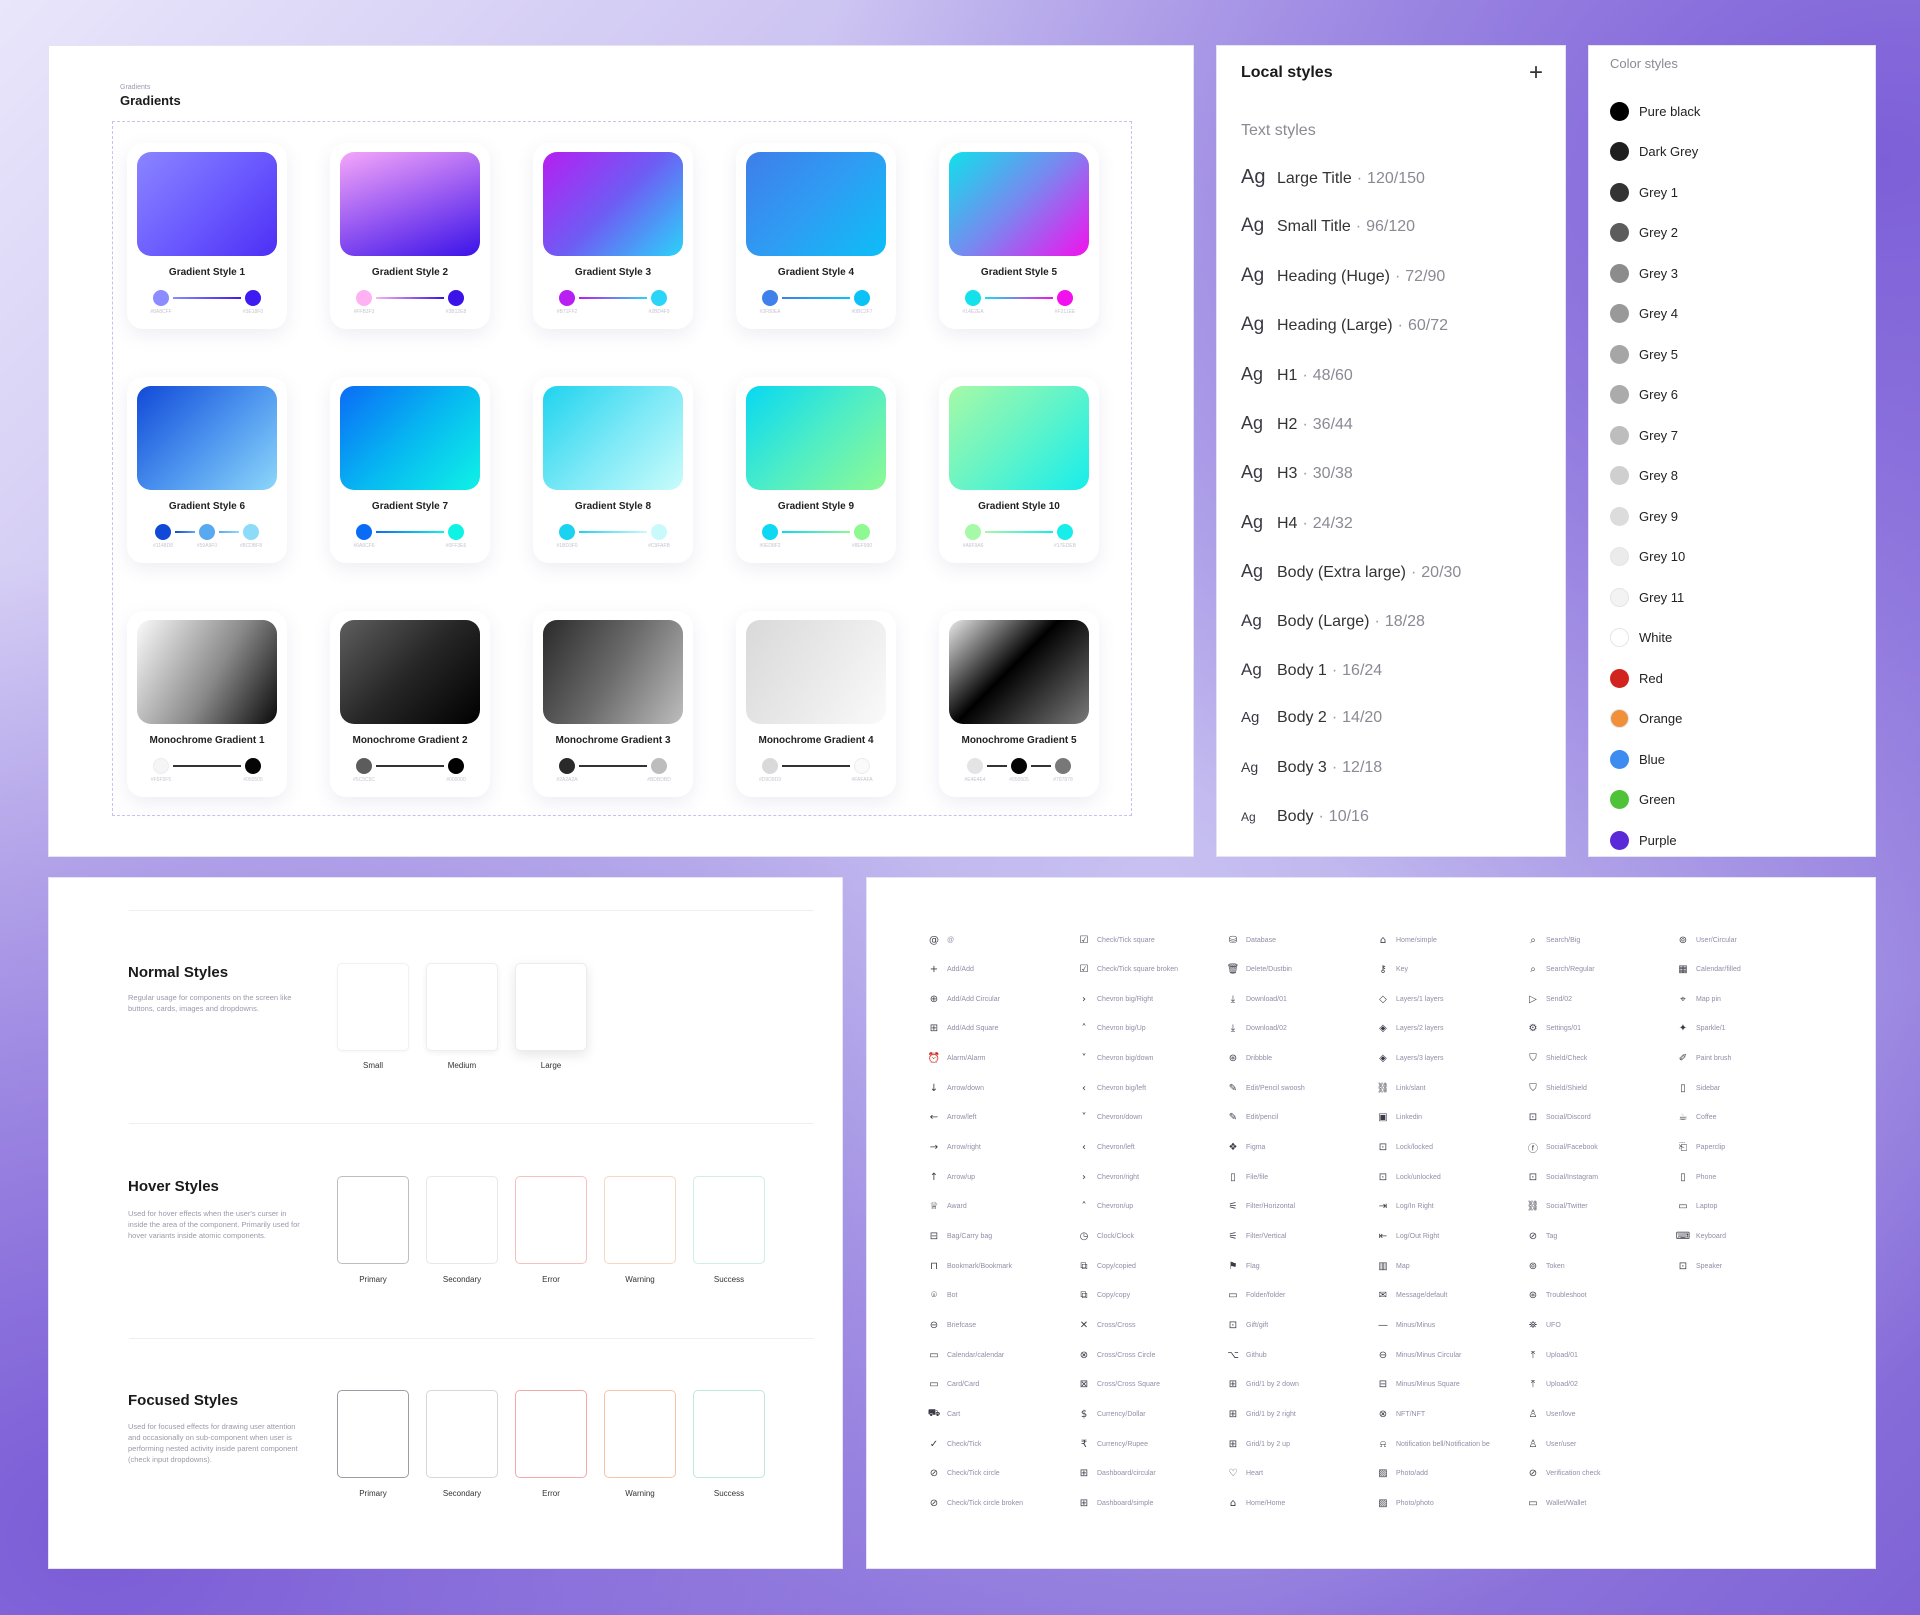 The image size is (1920, 1615). What do you see at coordinates (1256, 1237) in the screenshot?
I see `icon-list-item: ⚟ Filter/Vertical` at bounding box center [1256, 1237].